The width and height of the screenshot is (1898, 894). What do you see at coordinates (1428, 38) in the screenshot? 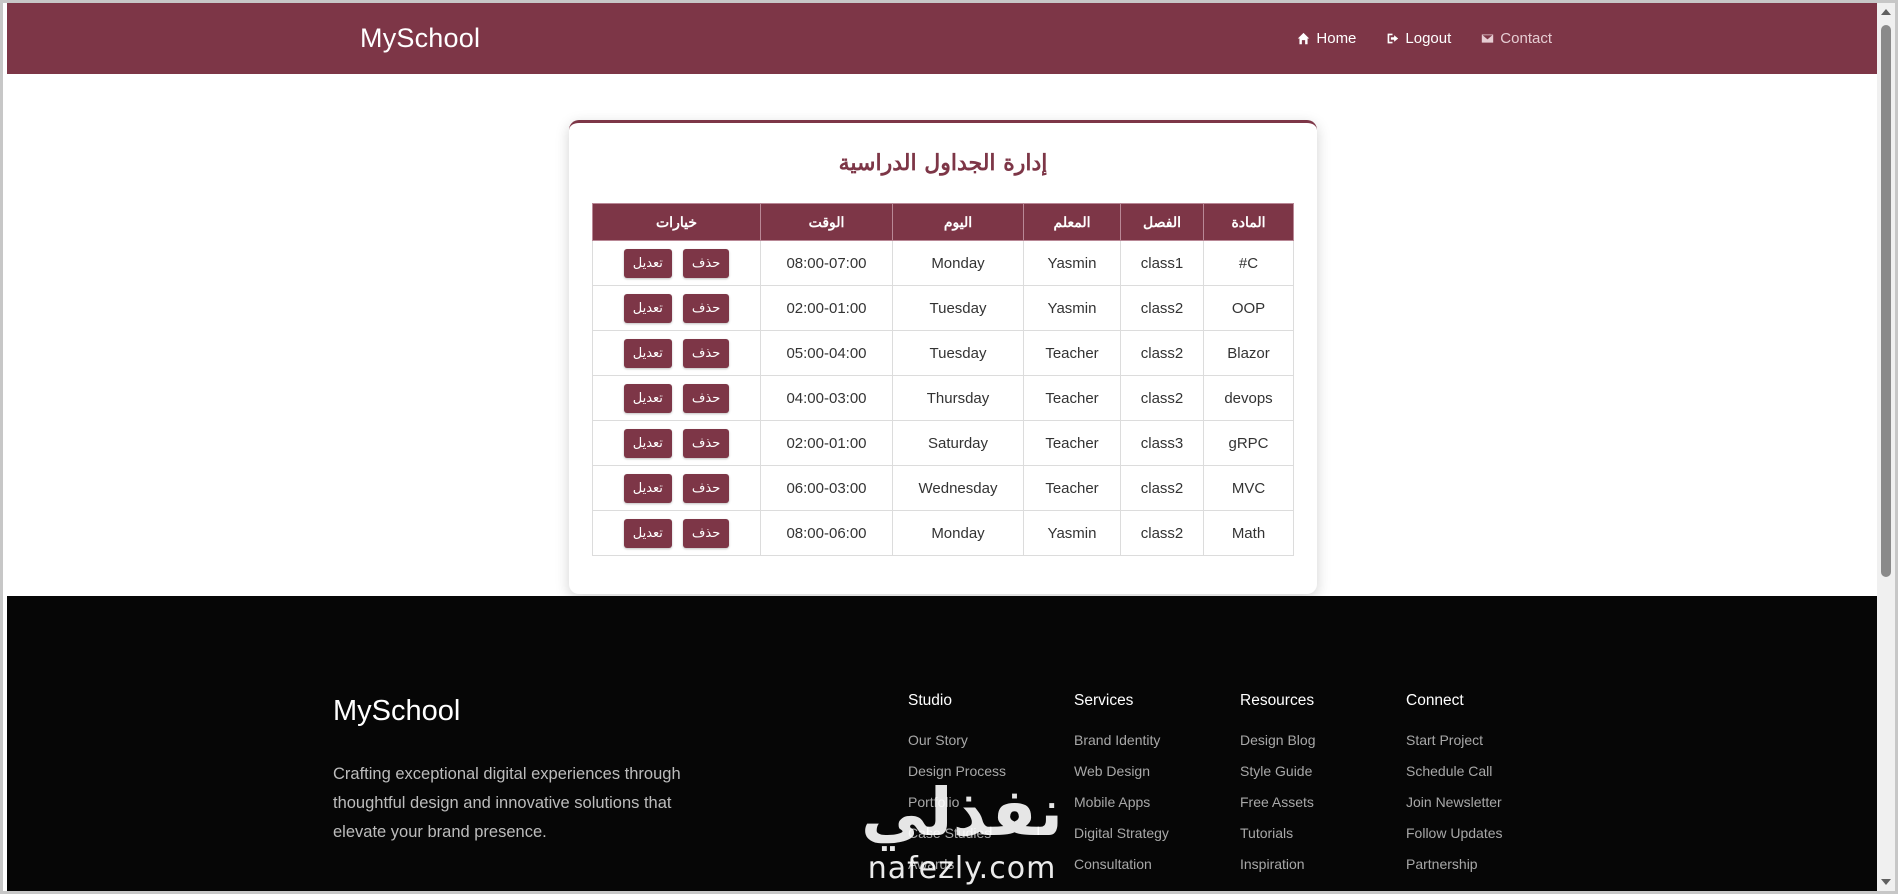
I see `nav-logout-label: Logout` at bounding box center [1428, 38].